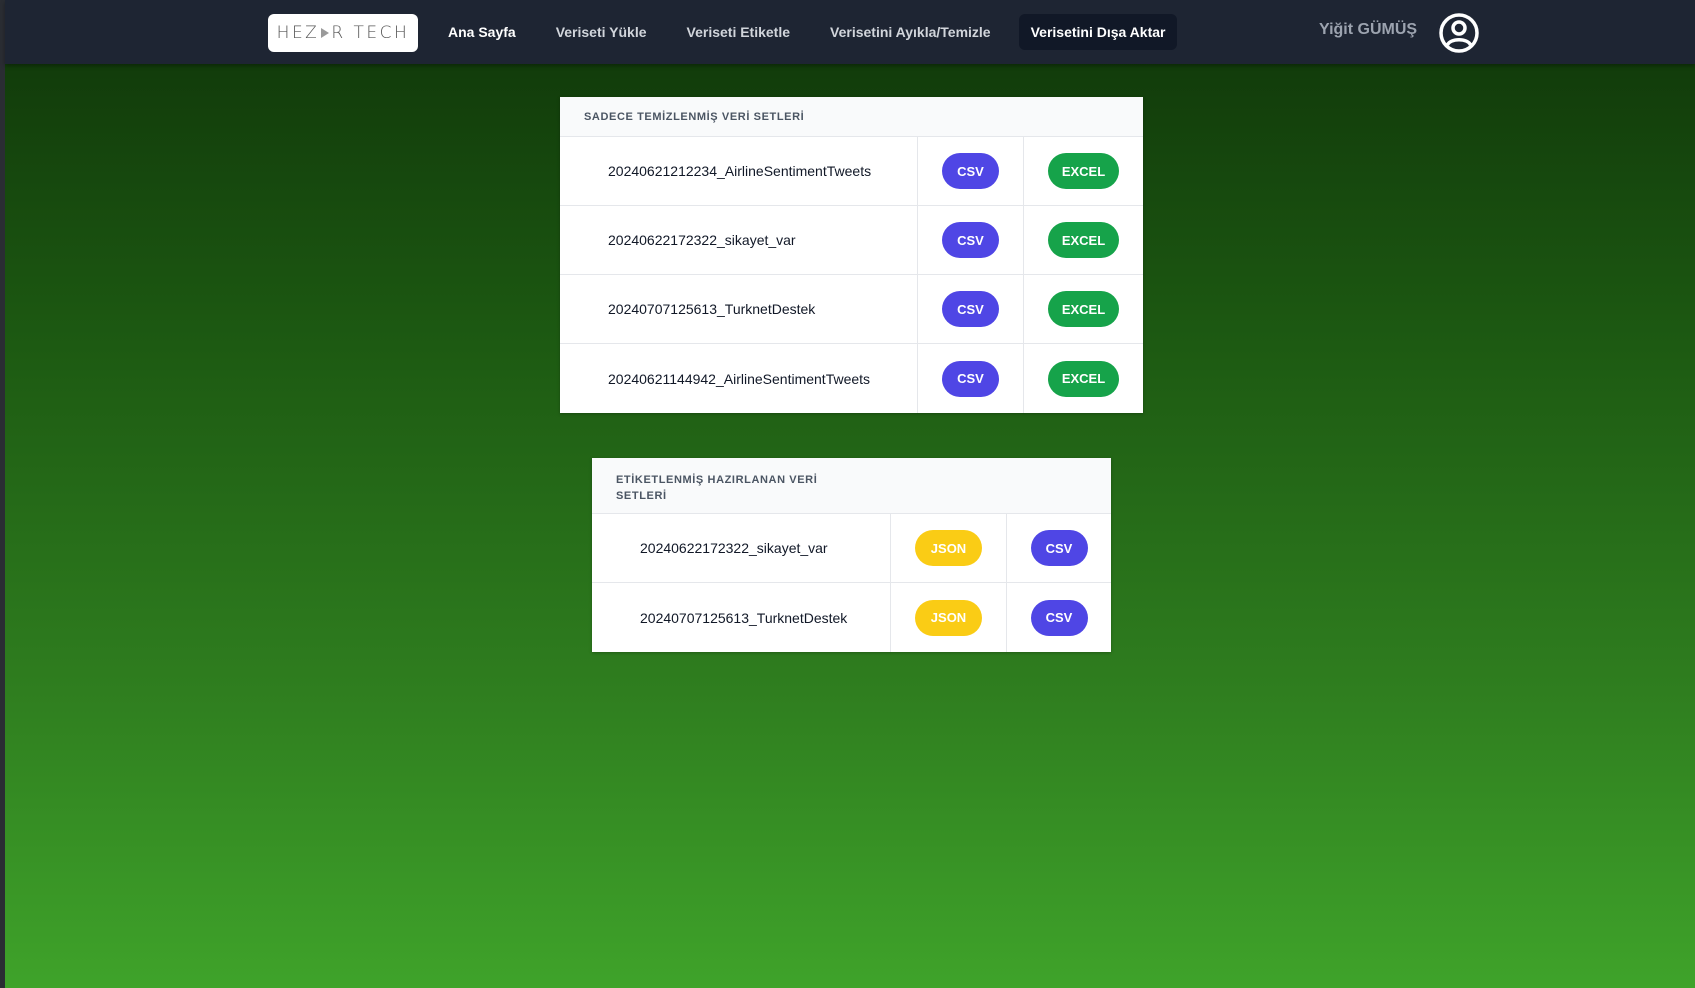 The height and width of the screenshot is (988, 1695). What do you see at coordinates (1459, 33) in the screenshot?
I see `user-circle-icon` at bounding box center [1459, 33].